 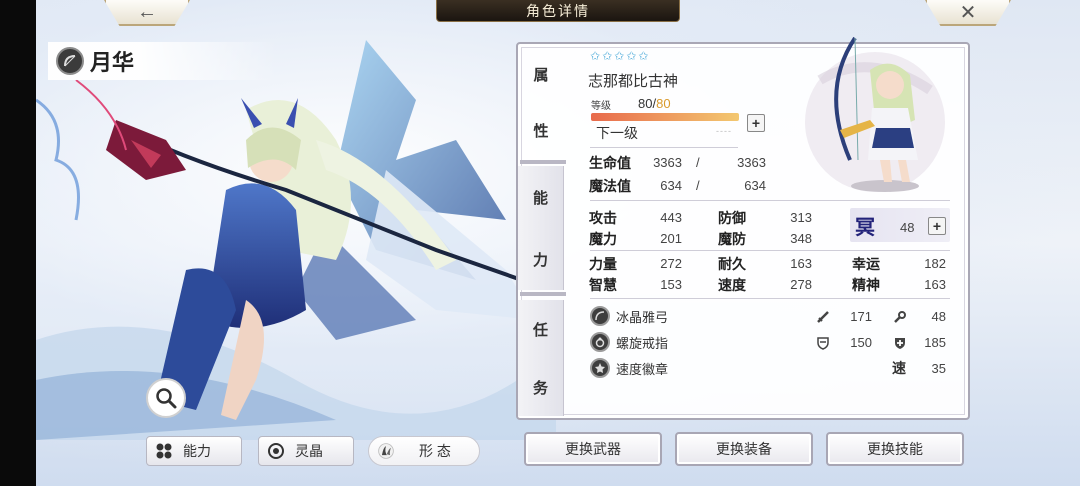 I want to click on stat-attack-label: 攻击, so click(x=603, y=218).